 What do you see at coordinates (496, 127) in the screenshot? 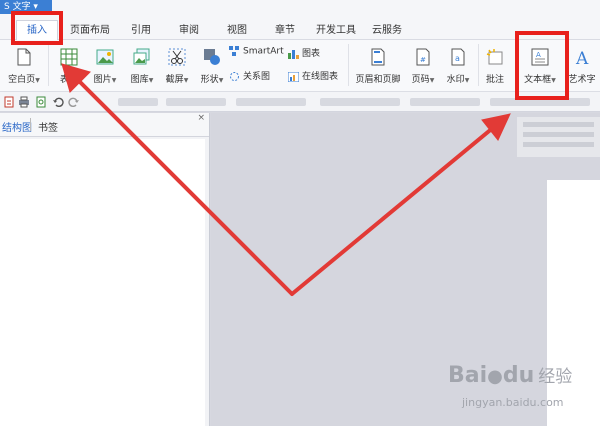
I see `arrow-head-textbox` at bounding box center [496, 127].